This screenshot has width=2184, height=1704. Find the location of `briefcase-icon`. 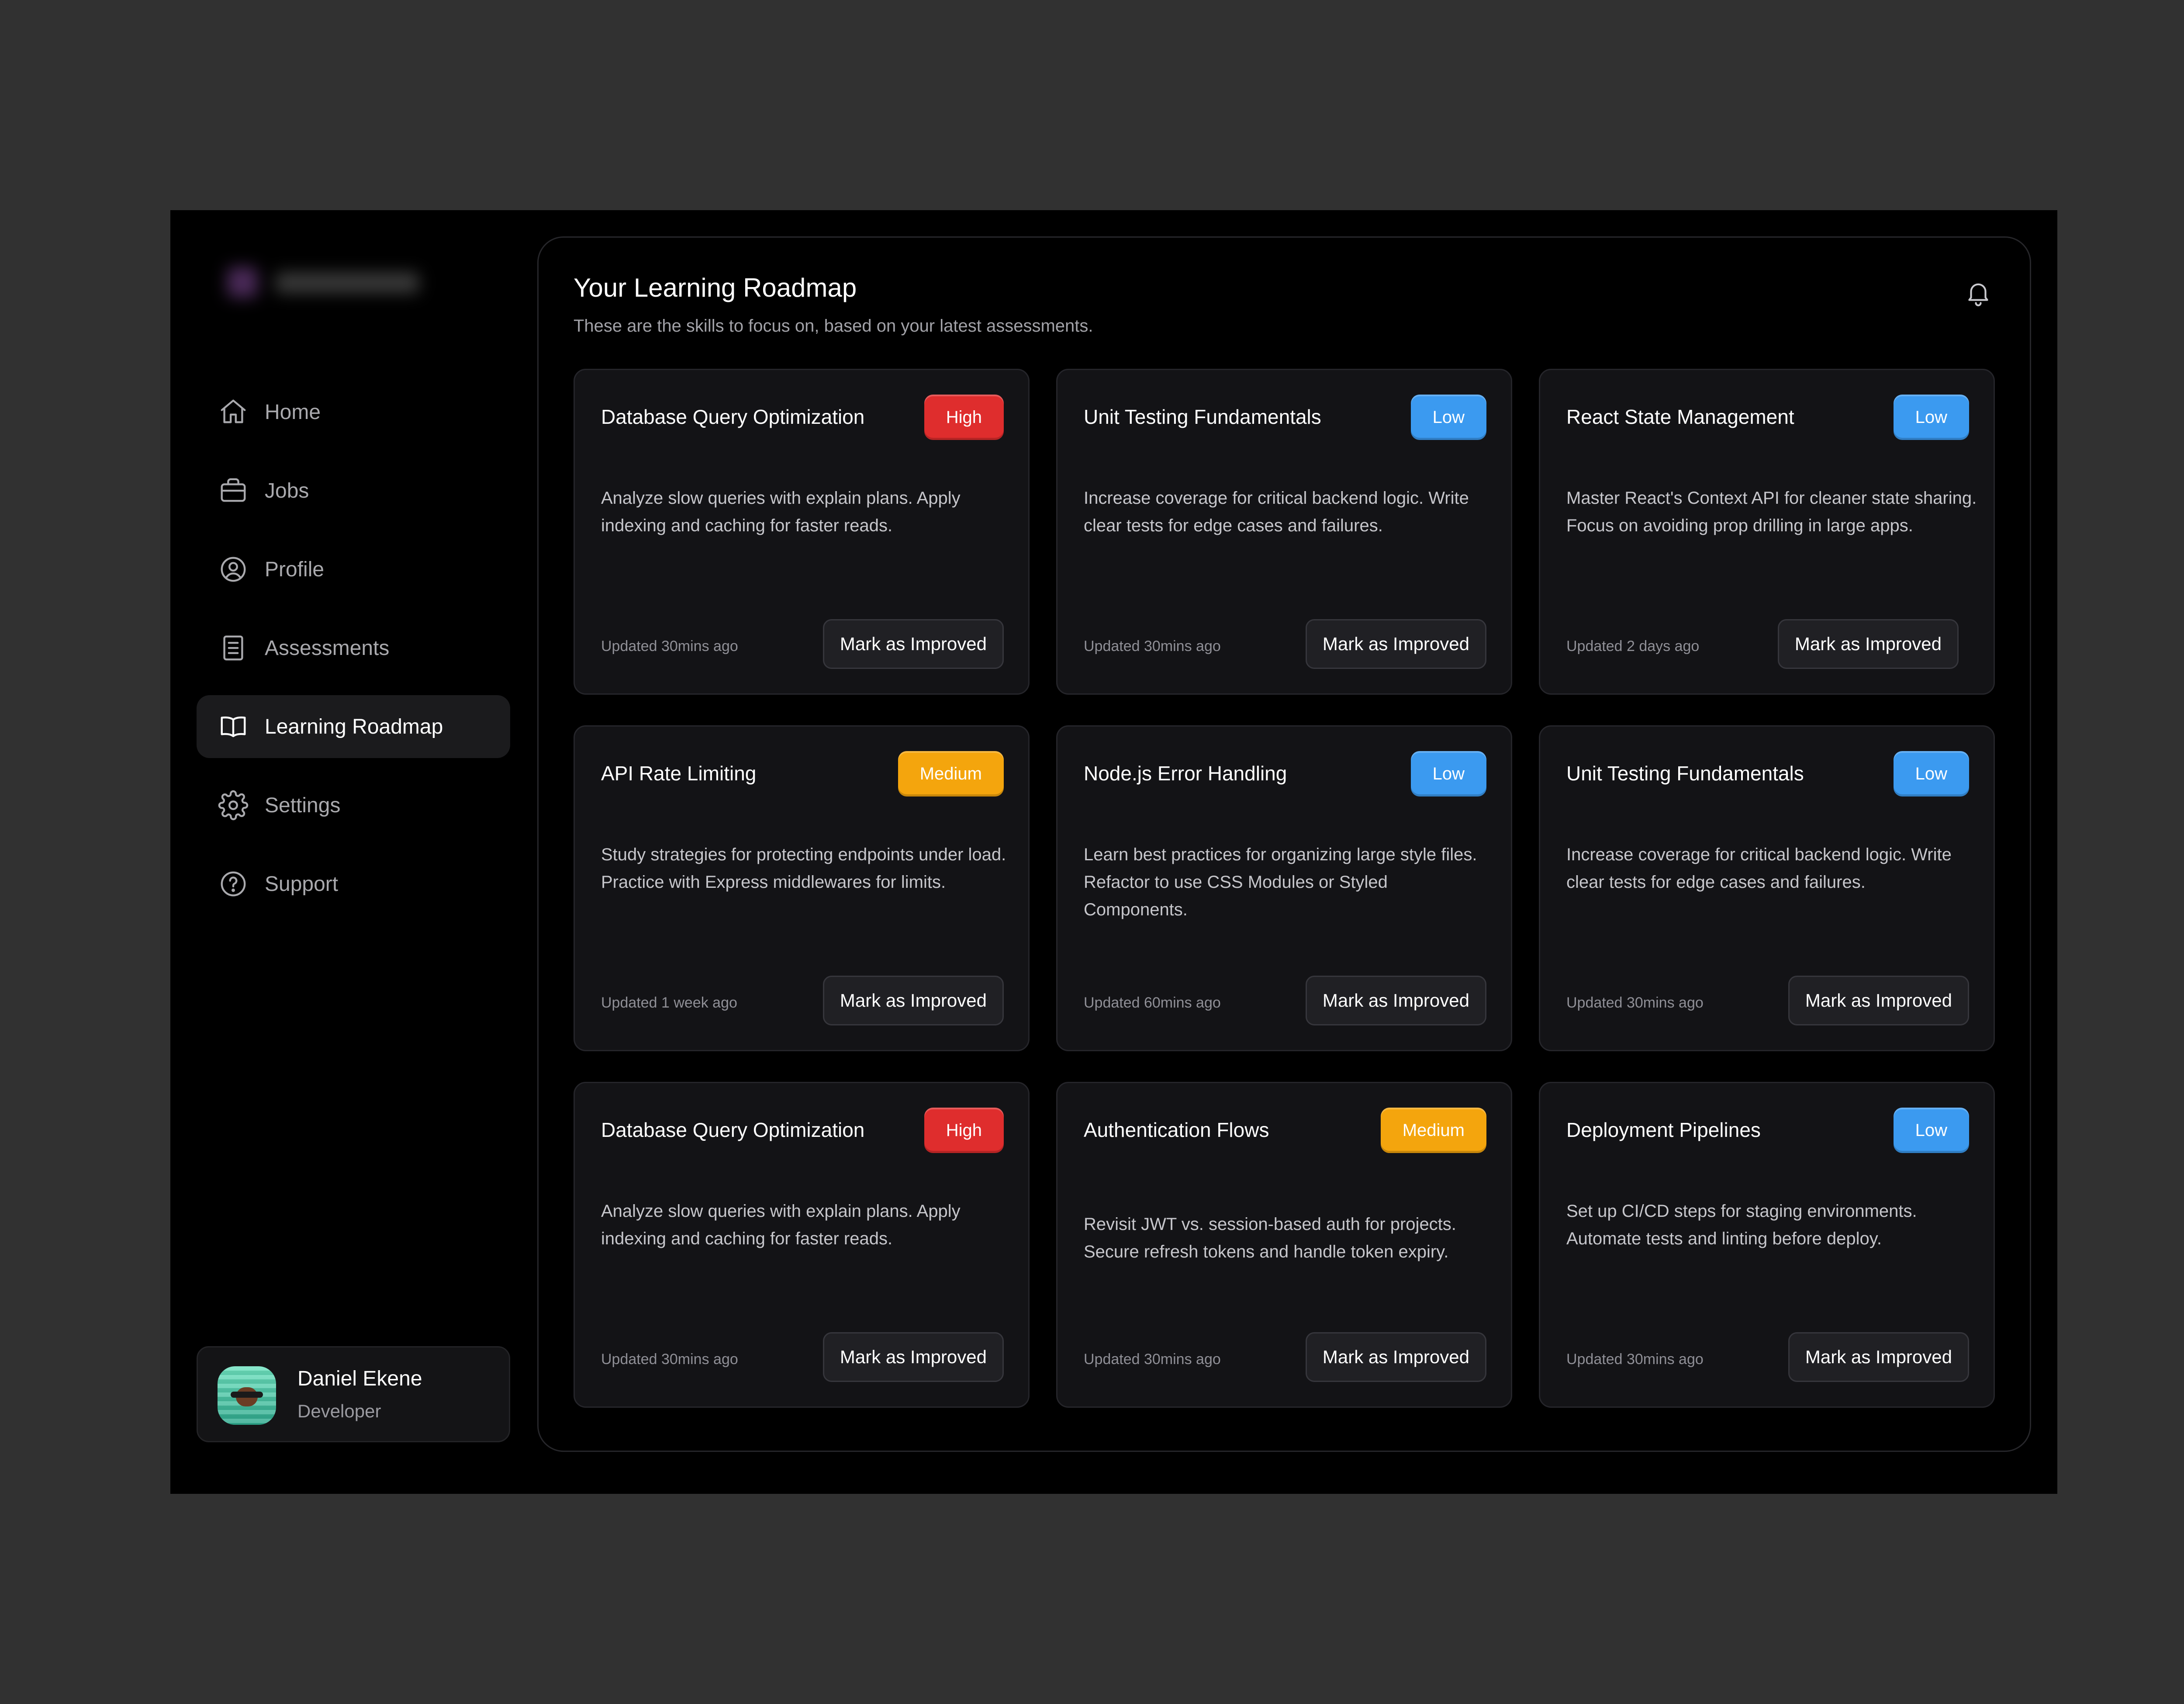

briefcase-icon is located at coordinates (234, 490).